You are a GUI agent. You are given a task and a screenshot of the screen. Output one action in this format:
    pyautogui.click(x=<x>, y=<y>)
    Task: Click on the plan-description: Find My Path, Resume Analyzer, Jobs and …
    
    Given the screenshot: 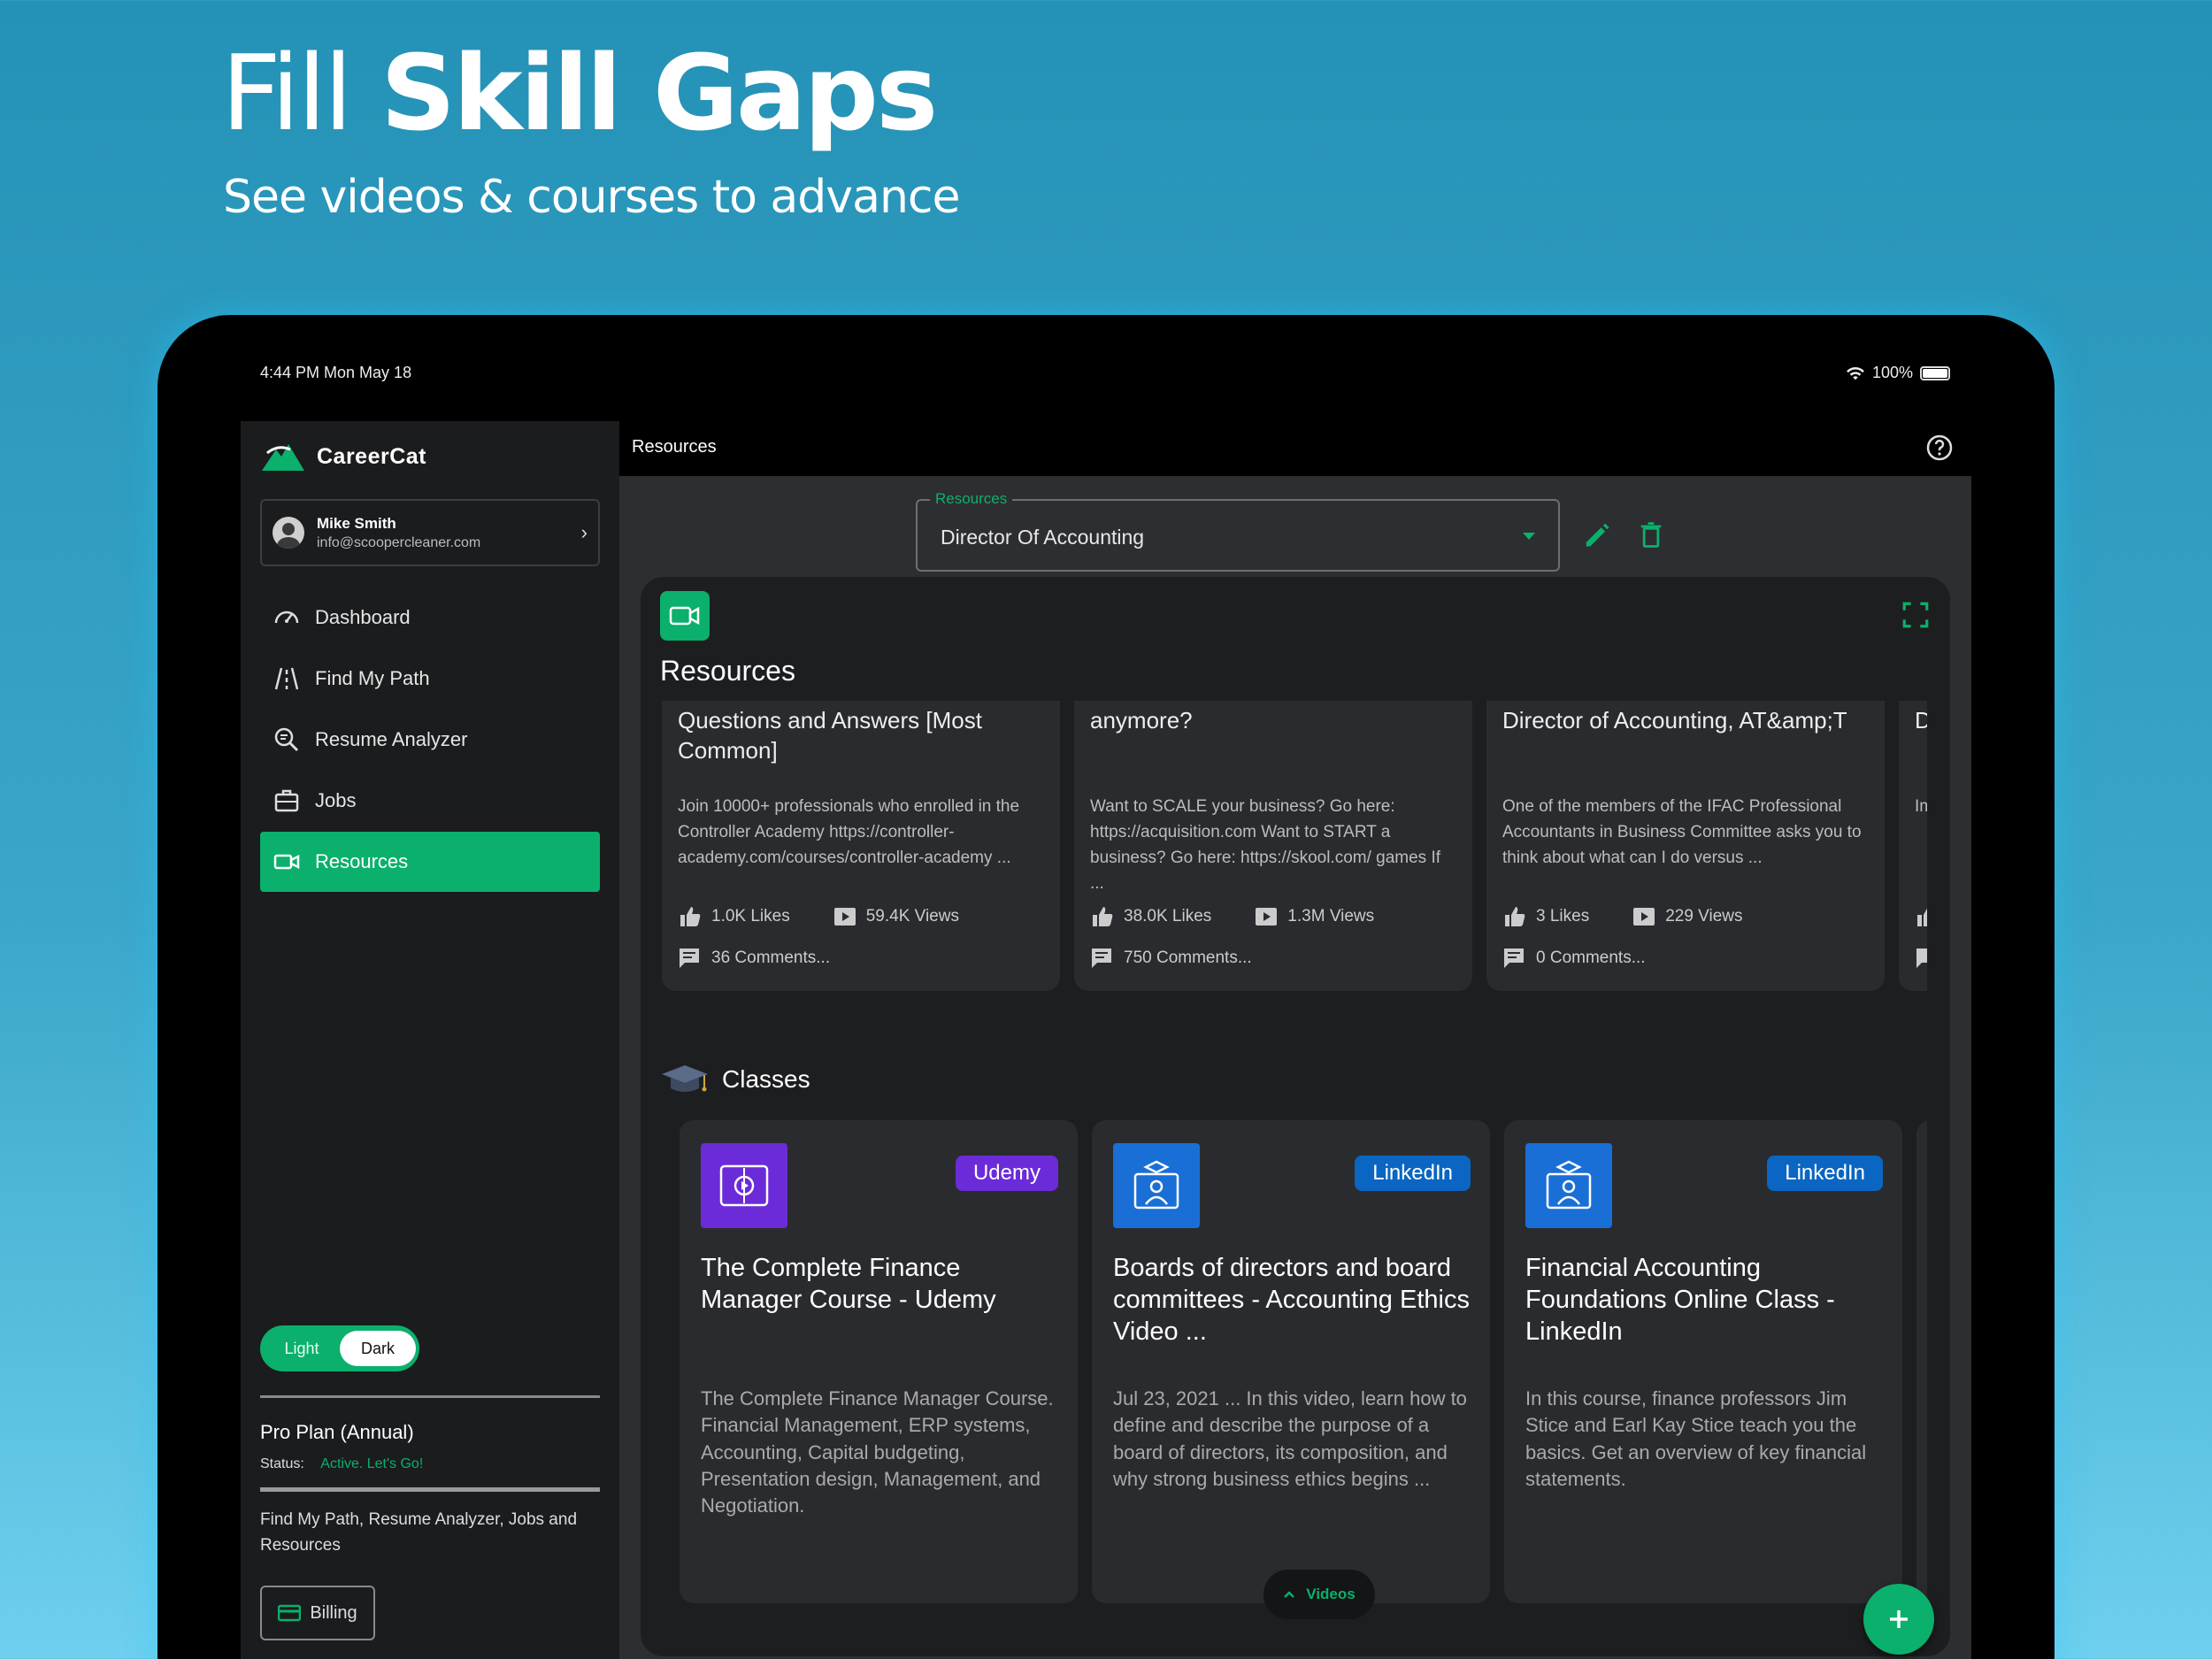 What is the action you would take?
    pyautogui.click(x=419, y=1533)
    